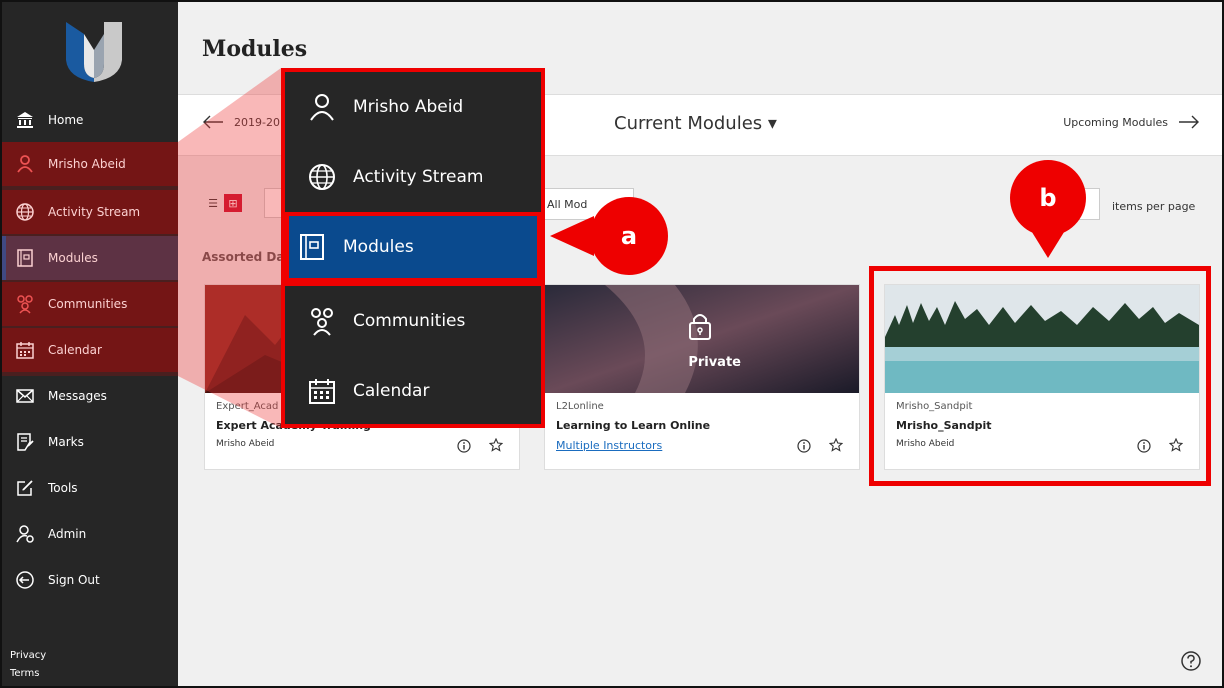 This screenshot has height=688, width=1224. What do you see at coordinates (87, 164) in the screenshot?
I see `sidebar-item-label: Mrisho Abeid` at bounding box center [87, 164].